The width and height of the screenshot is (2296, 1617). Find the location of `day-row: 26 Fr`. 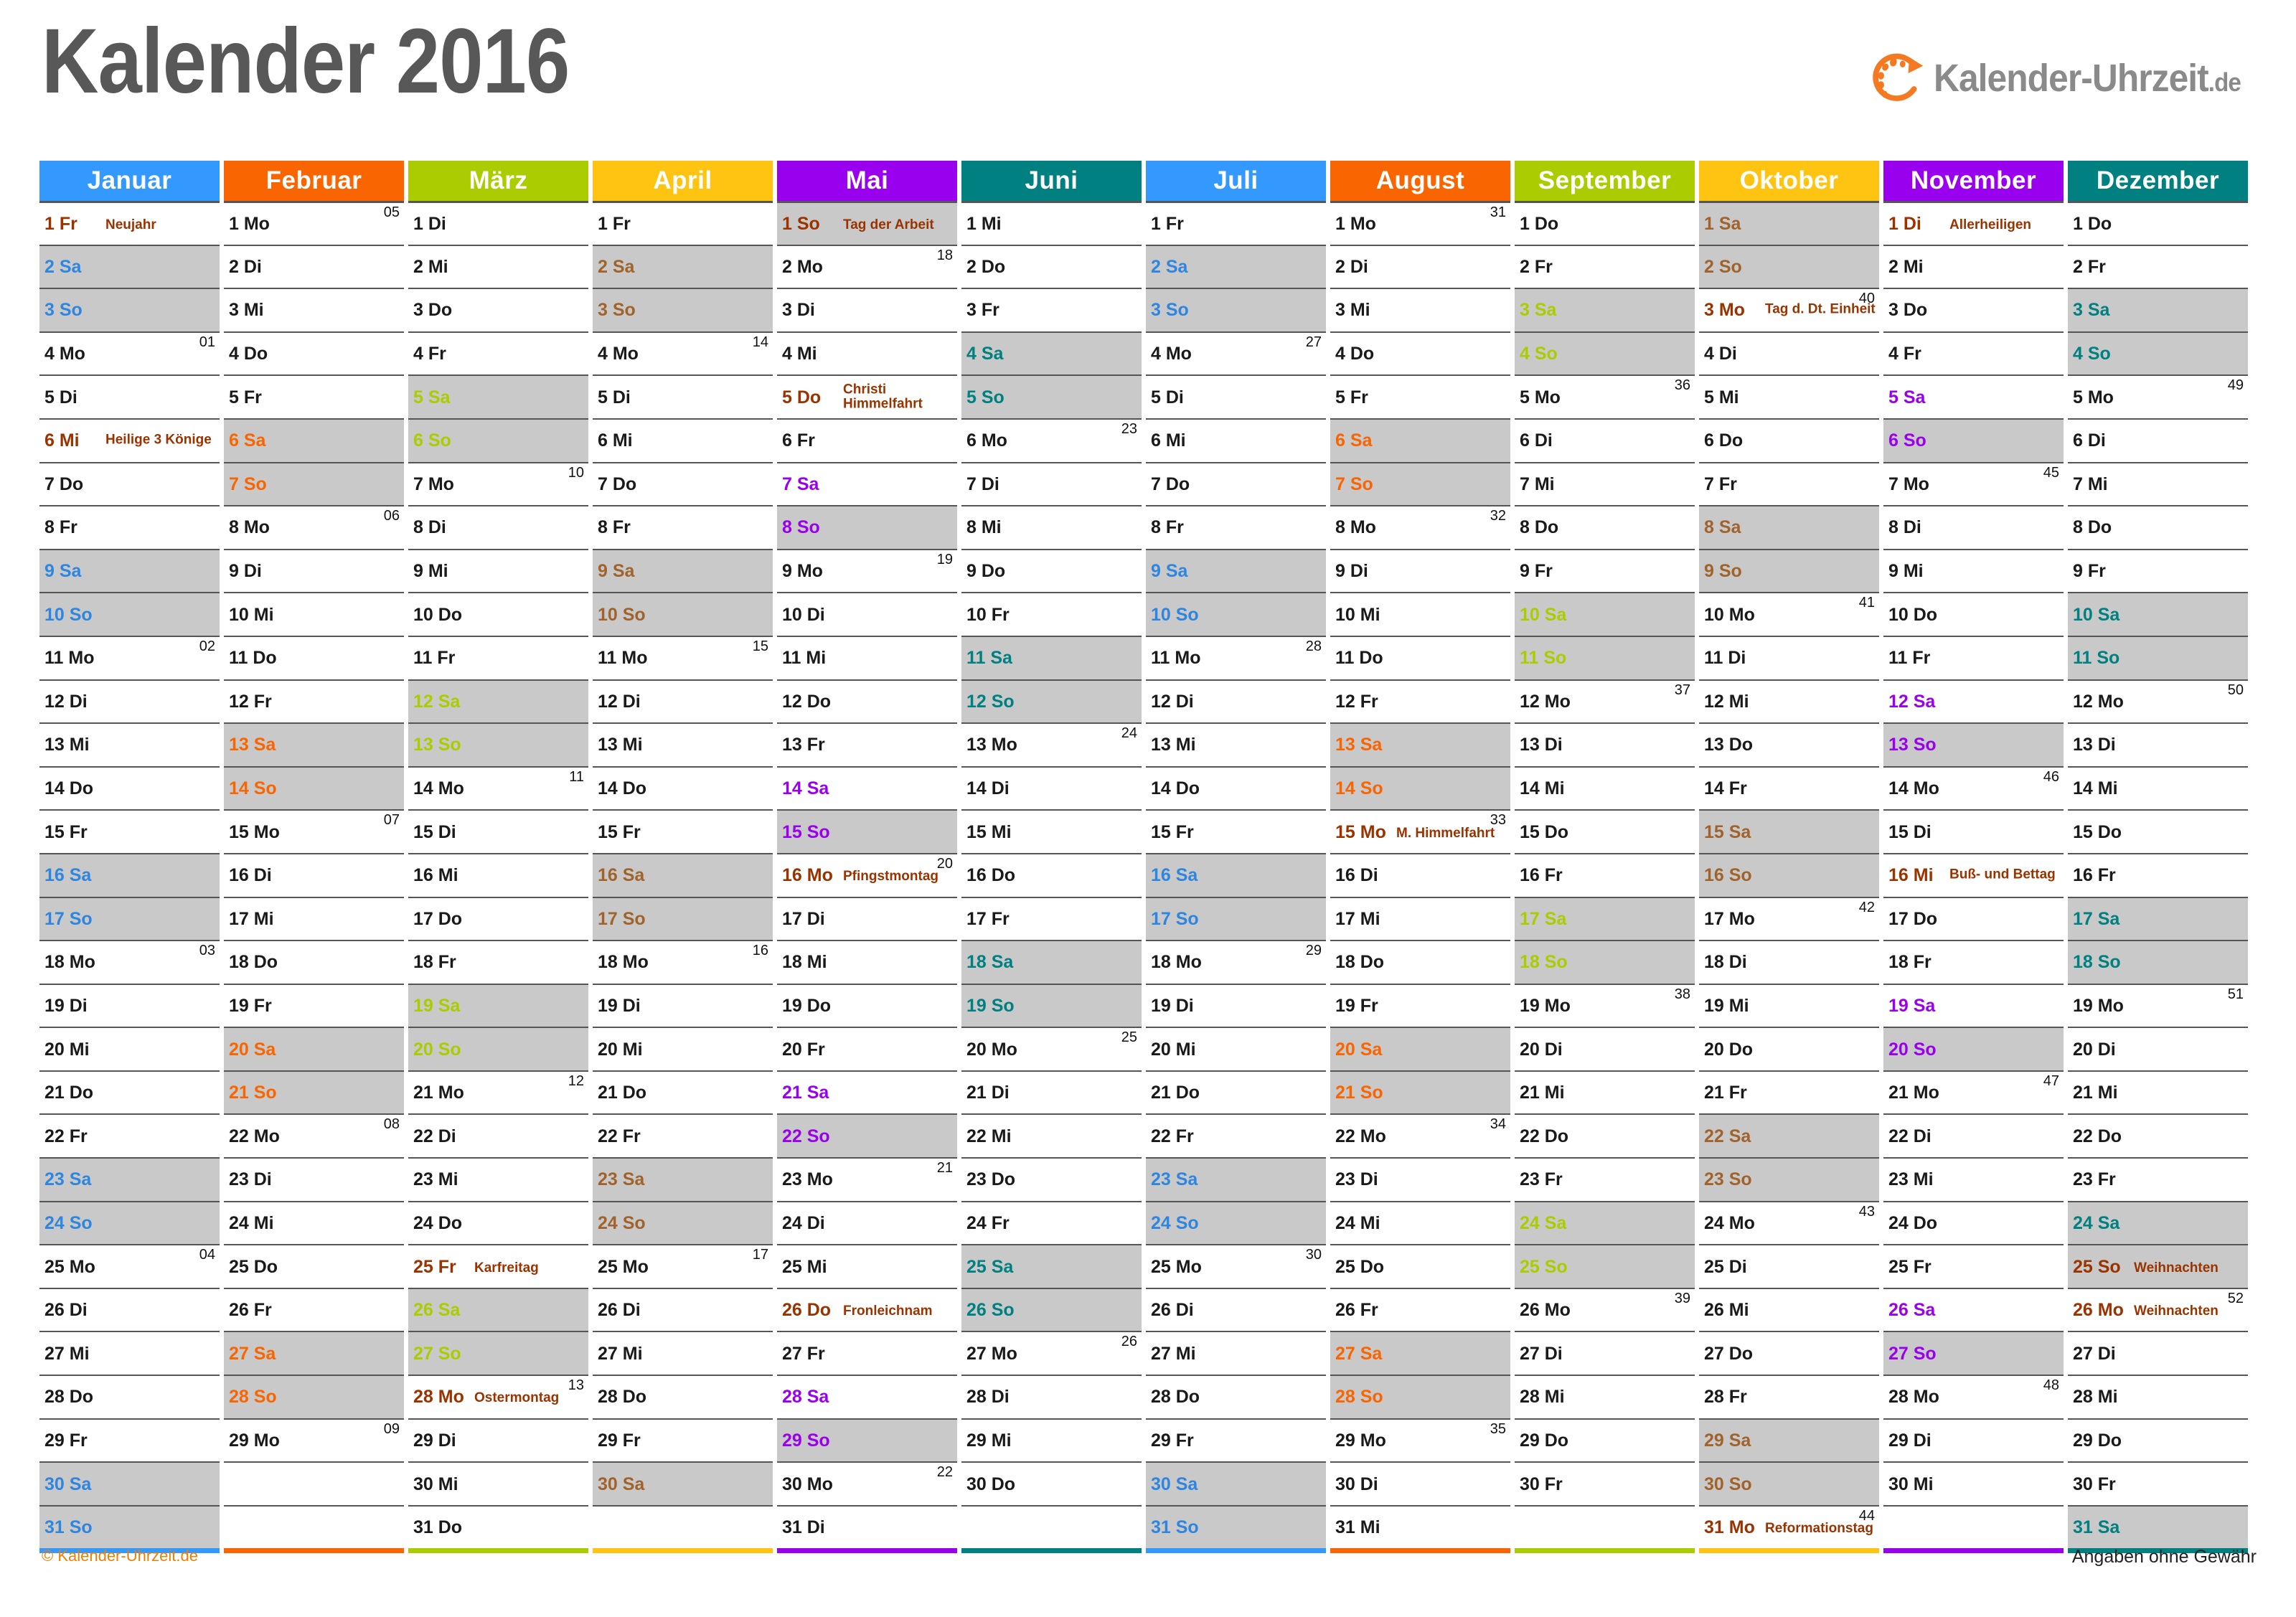

day-row: 26 Fr is located at coordinates (314, 1309).